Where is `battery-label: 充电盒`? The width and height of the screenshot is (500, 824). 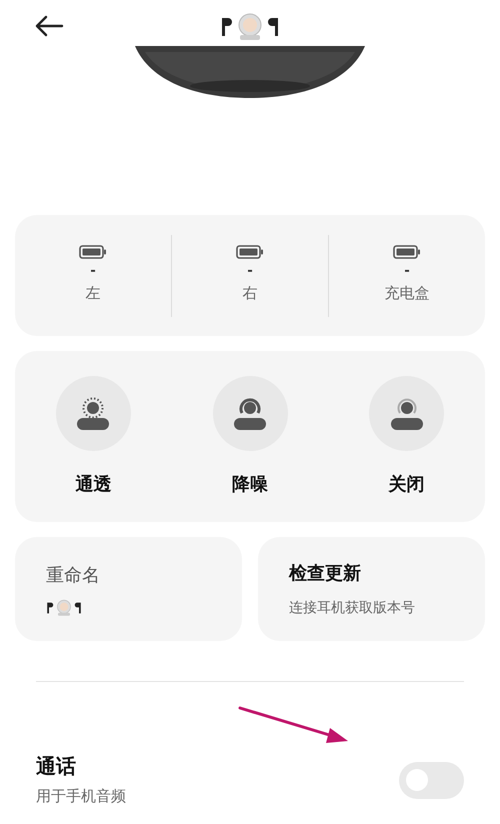 battery-label: 充电盒 is located at coordinates (407, 294).